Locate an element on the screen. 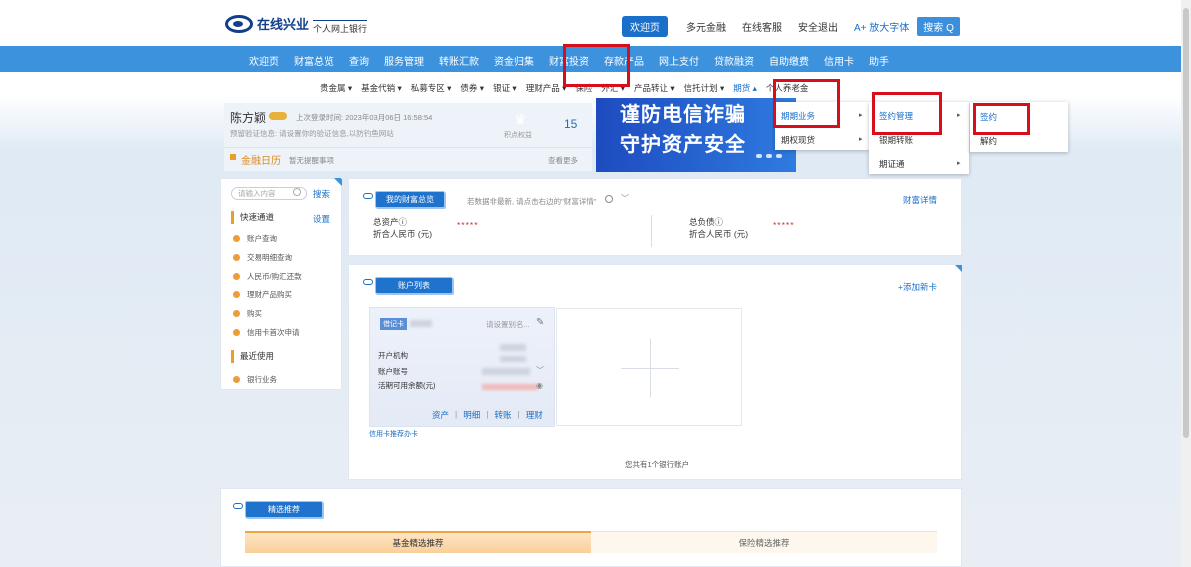 This screenshot has height=567, width=1191. add-card-placeholder is located at coordinates (649, 367).